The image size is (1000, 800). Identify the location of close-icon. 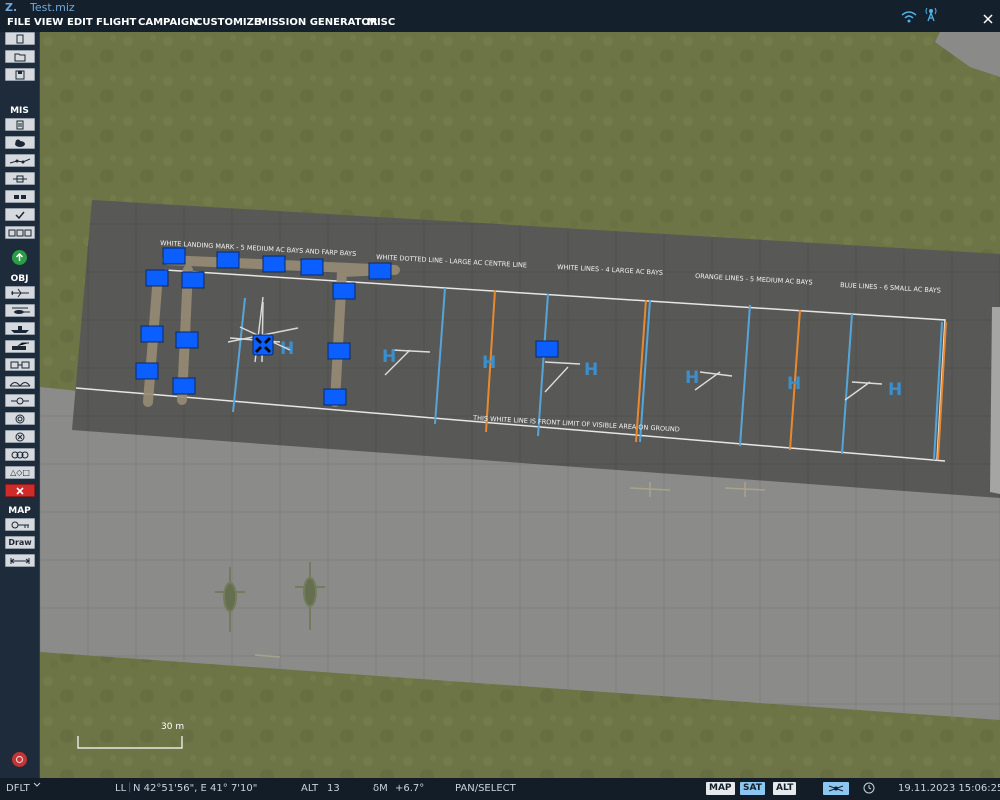
(988, 18).